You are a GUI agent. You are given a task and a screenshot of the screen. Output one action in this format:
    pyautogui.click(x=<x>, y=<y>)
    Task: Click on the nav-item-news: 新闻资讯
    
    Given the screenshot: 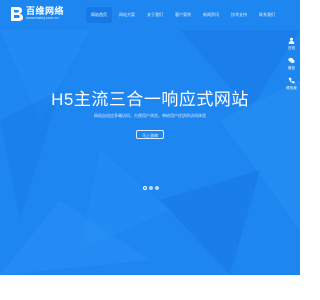 What is the action you would take?
    pyautogui.click(x=211, y=15)
    